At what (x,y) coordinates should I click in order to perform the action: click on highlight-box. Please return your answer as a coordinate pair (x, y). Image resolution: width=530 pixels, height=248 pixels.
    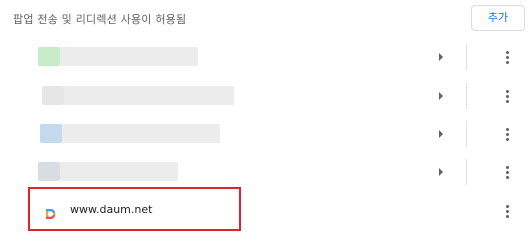
    Looking at the image, I should click on (134, 209).